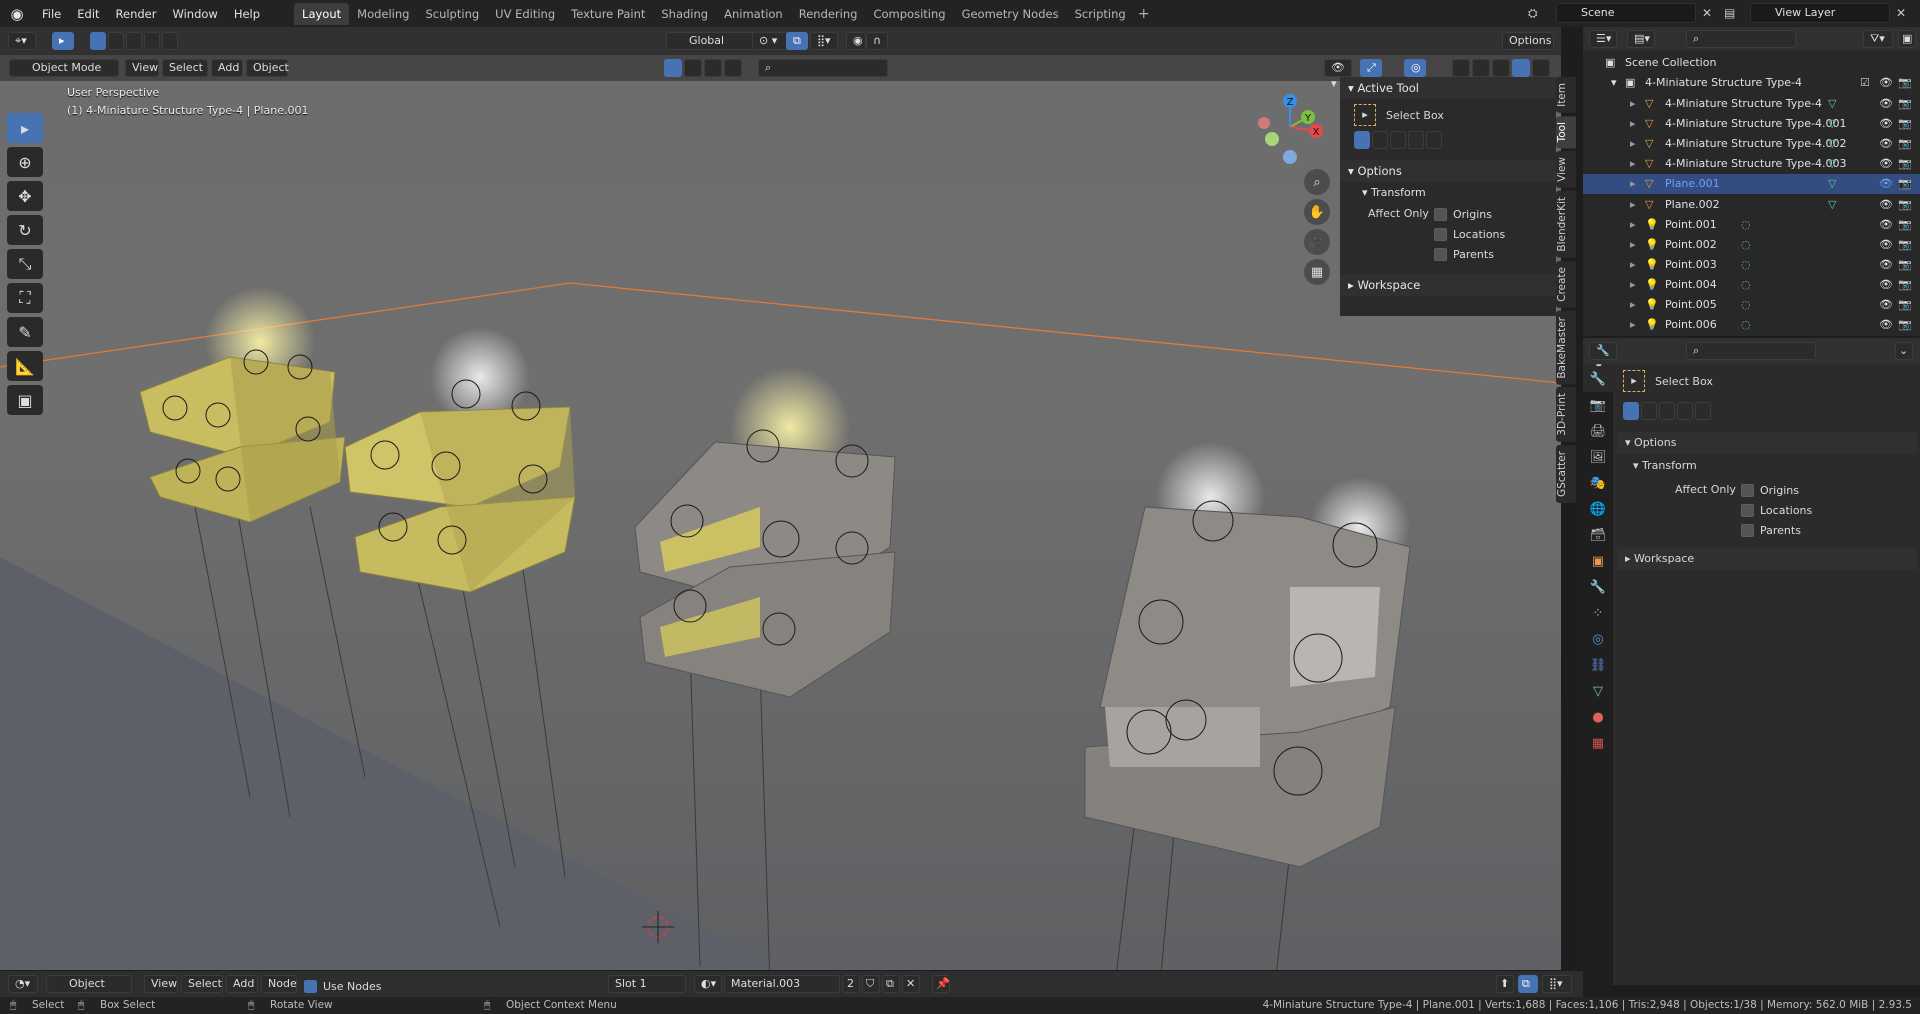  Describe the element at coordinates (797, 41) in the screenshot. I see `snap-toggle-icon: ⧉` at that location.